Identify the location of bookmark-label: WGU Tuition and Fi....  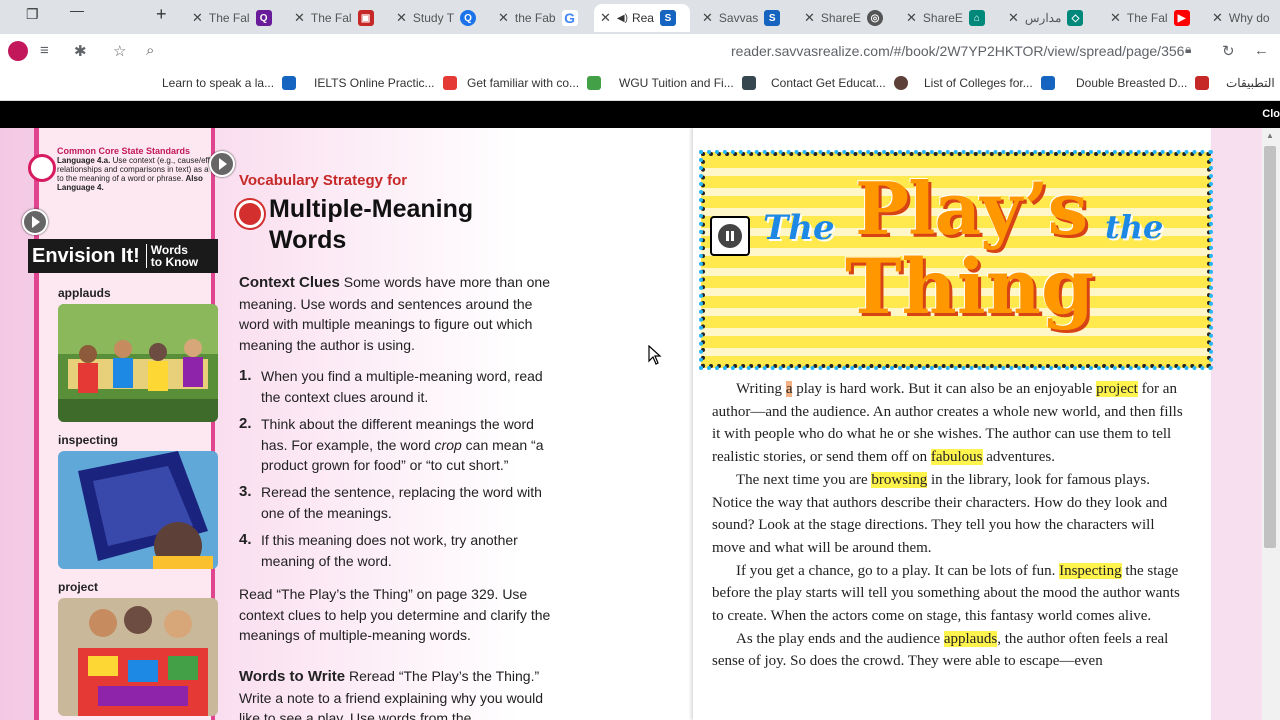
(676, 83).